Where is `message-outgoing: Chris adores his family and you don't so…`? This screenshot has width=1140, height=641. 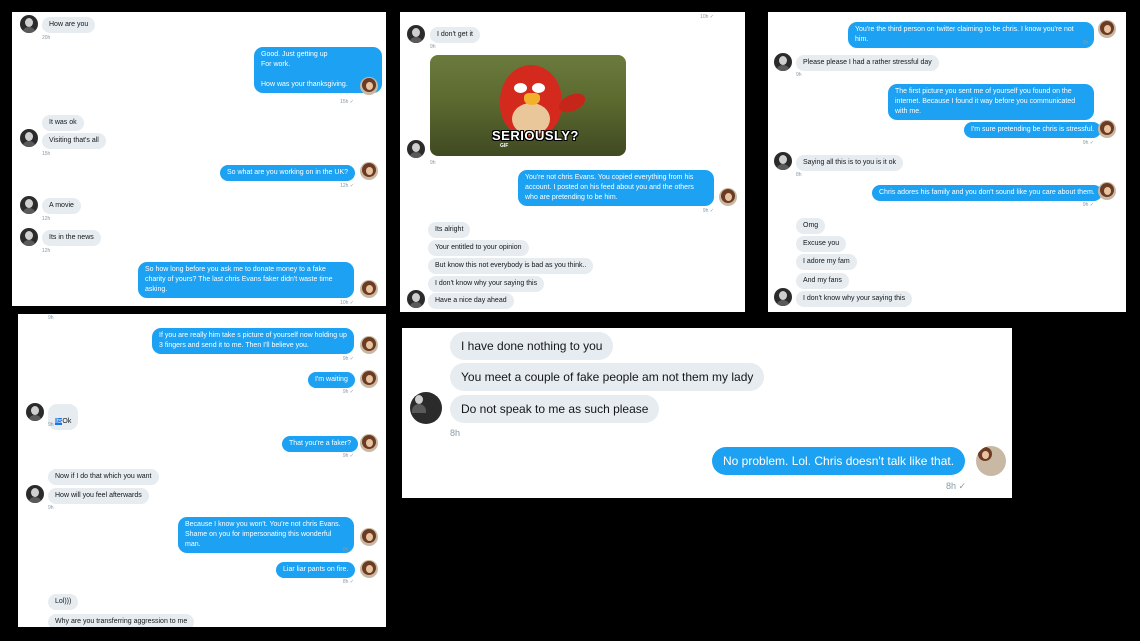
message-outgoing: Chris adores his family and you don't so… is located at coordinates (987, 193).